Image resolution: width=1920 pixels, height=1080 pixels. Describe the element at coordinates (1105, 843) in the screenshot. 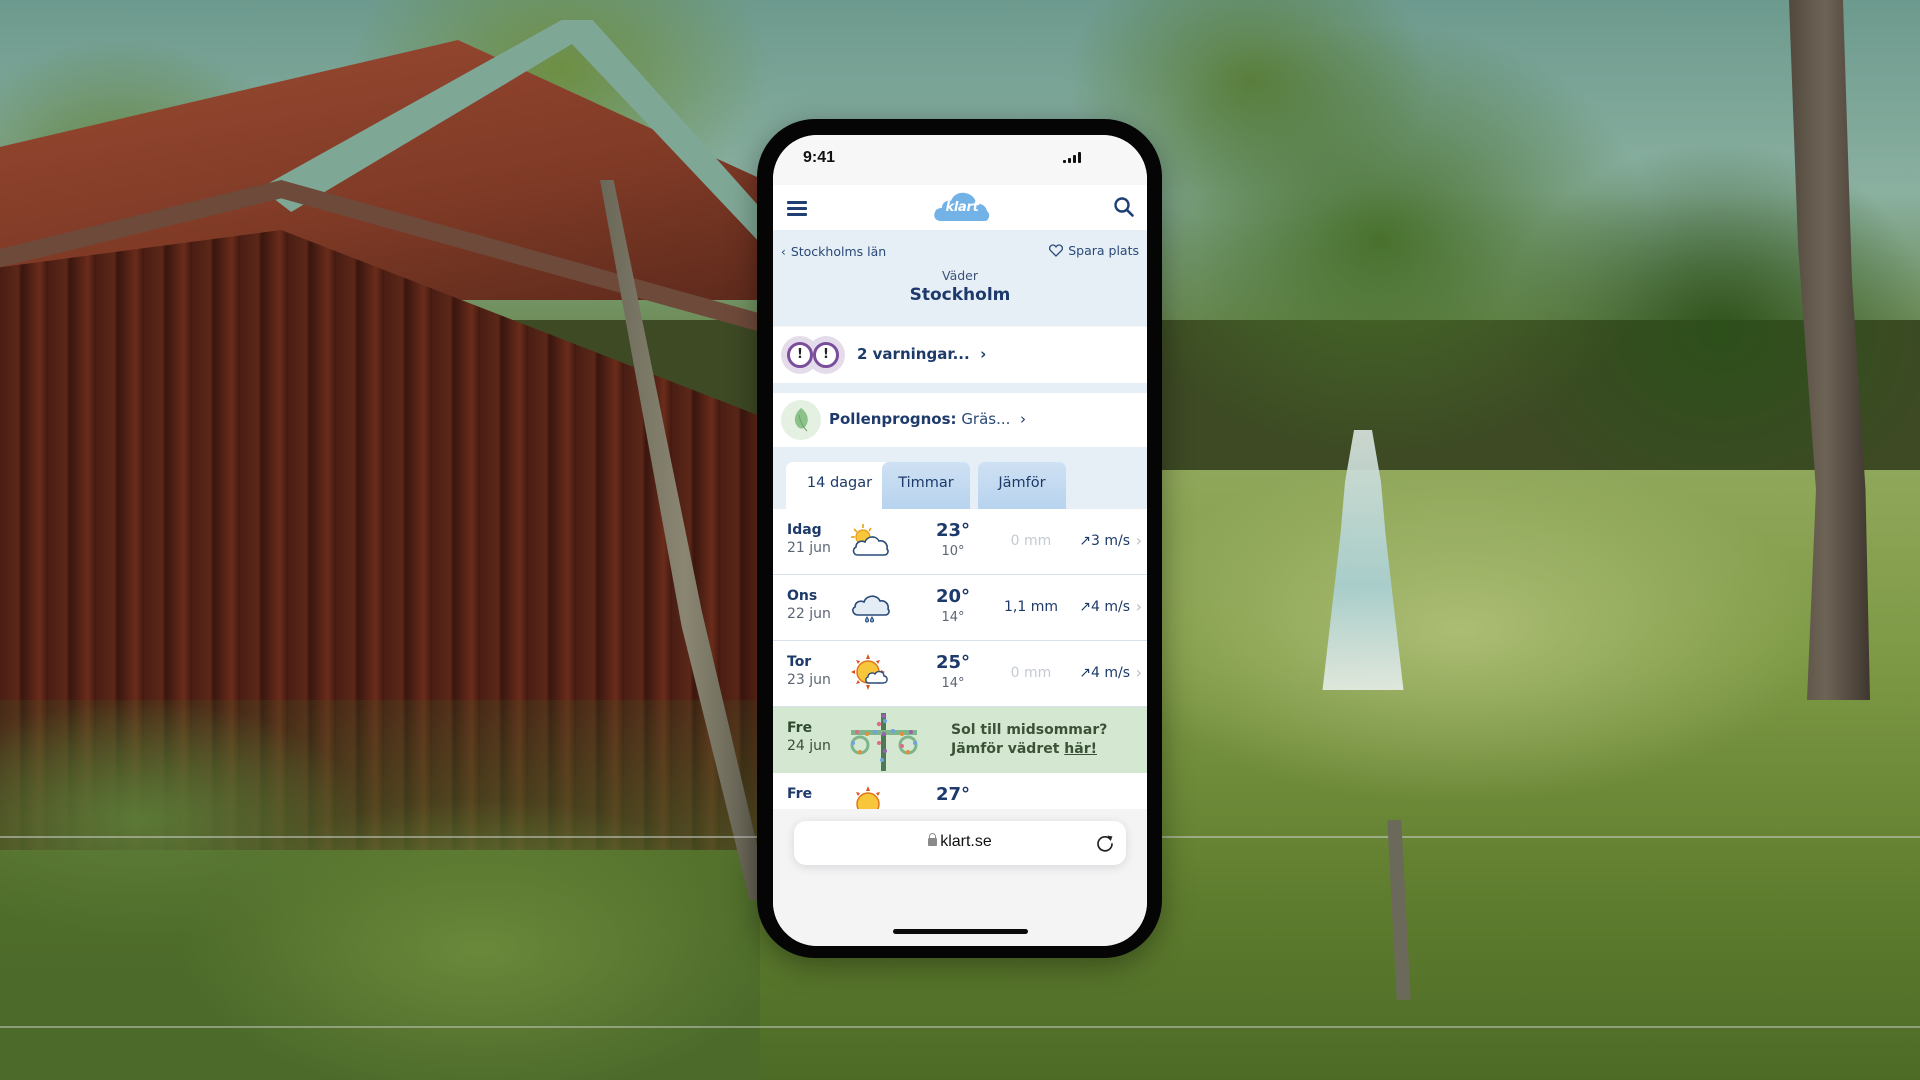

I see `reload-icon` at that location.